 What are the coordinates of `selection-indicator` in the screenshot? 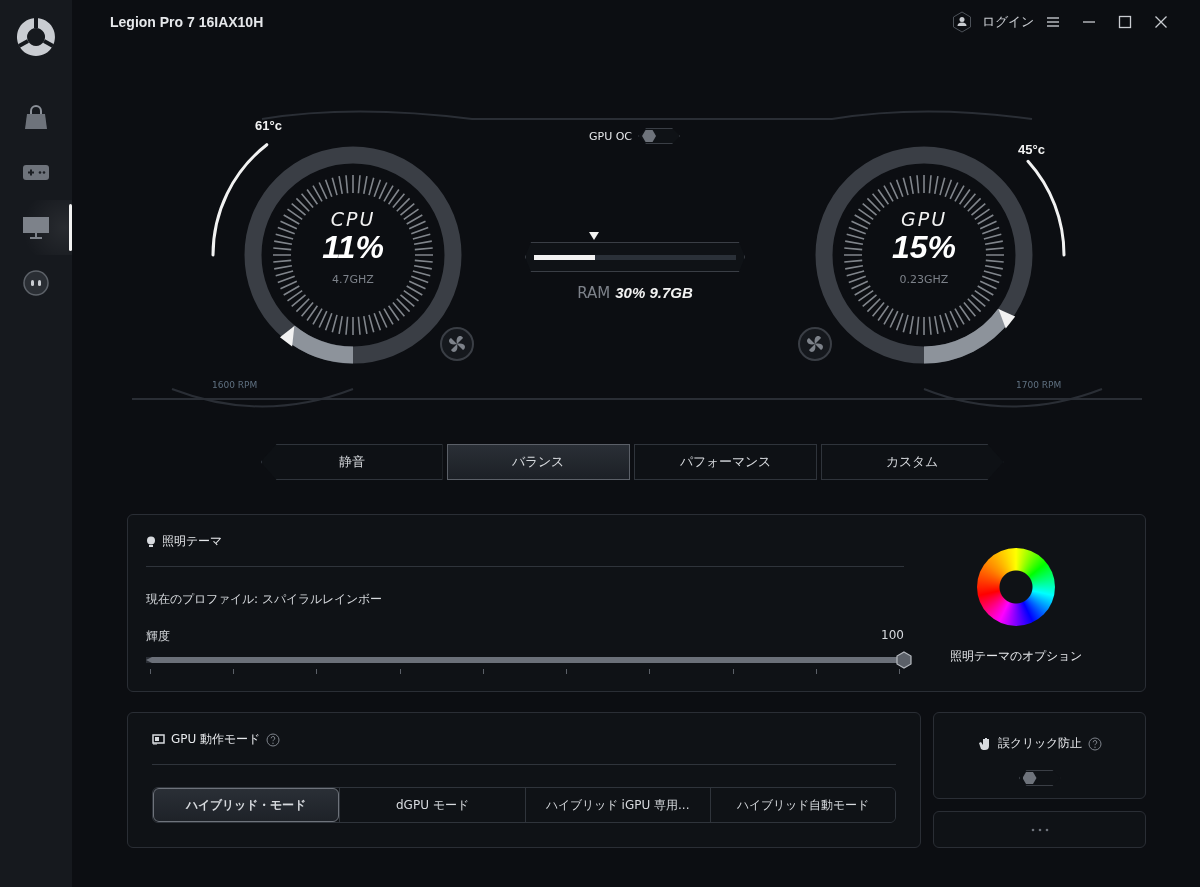 It's located at (70, 227).